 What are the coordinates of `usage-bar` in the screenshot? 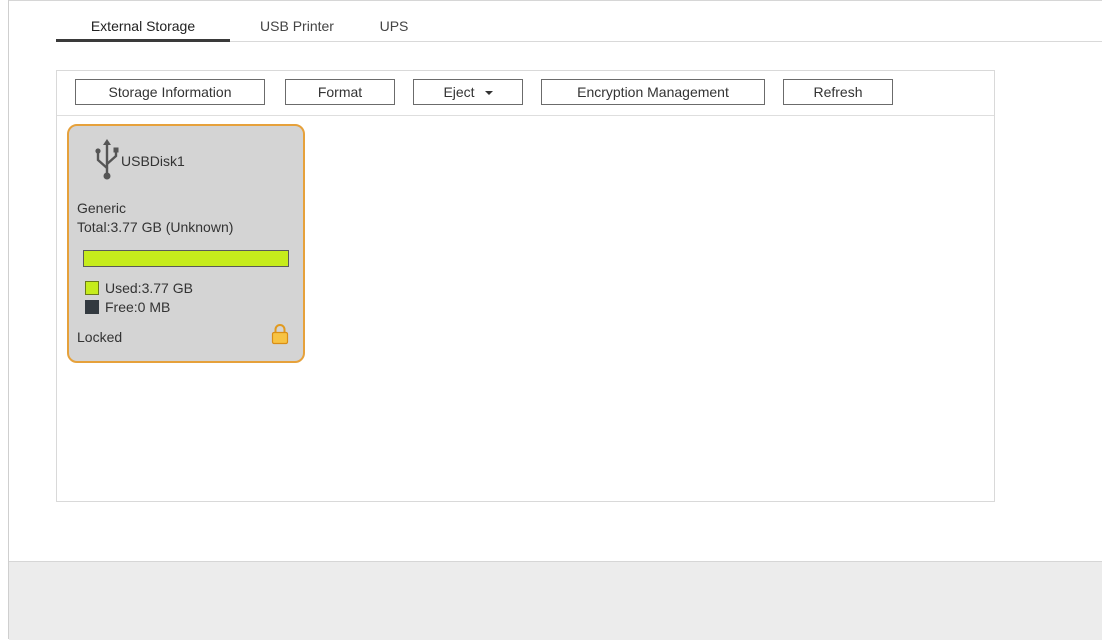 It's located at (186, 258).